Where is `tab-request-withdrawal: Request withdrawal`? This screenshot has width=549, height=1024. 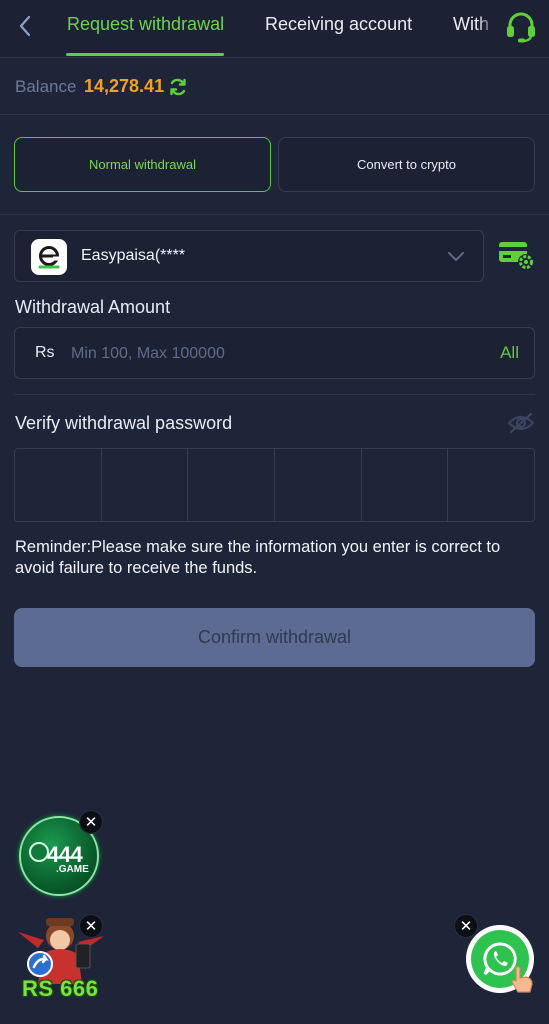 tab-request-withdrawal: Request withdrawal is located at coordinates (145, 24).